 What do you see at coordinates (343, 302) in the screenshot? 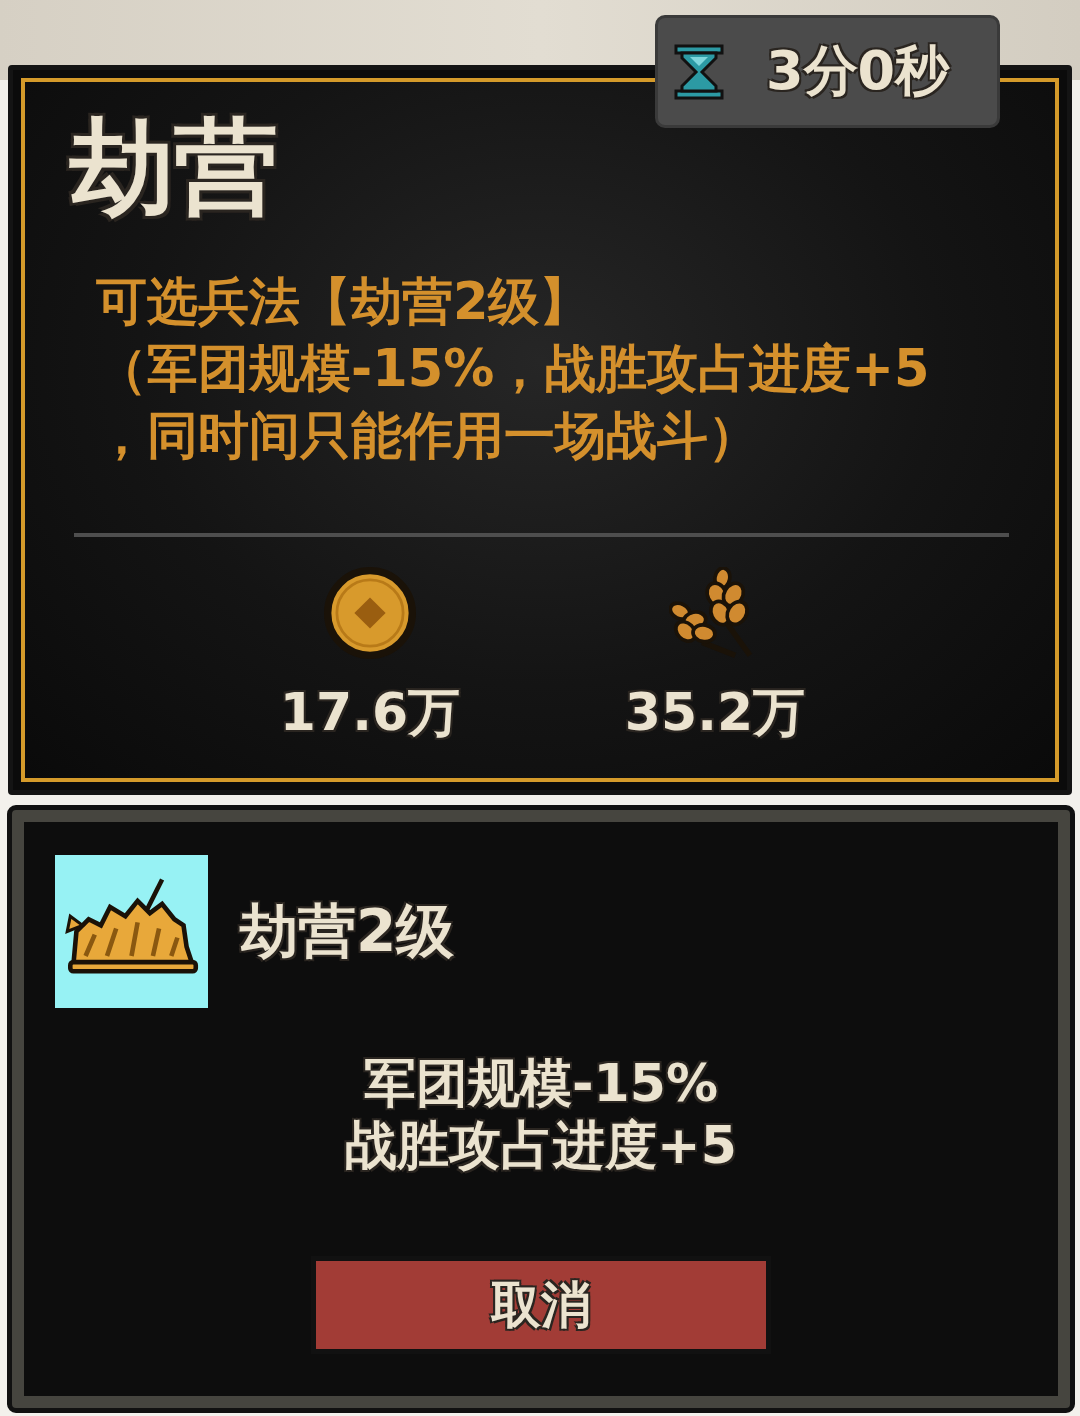
I see `description-line: 可选兵法【劫营2级】` at bounding box center [343, 302].